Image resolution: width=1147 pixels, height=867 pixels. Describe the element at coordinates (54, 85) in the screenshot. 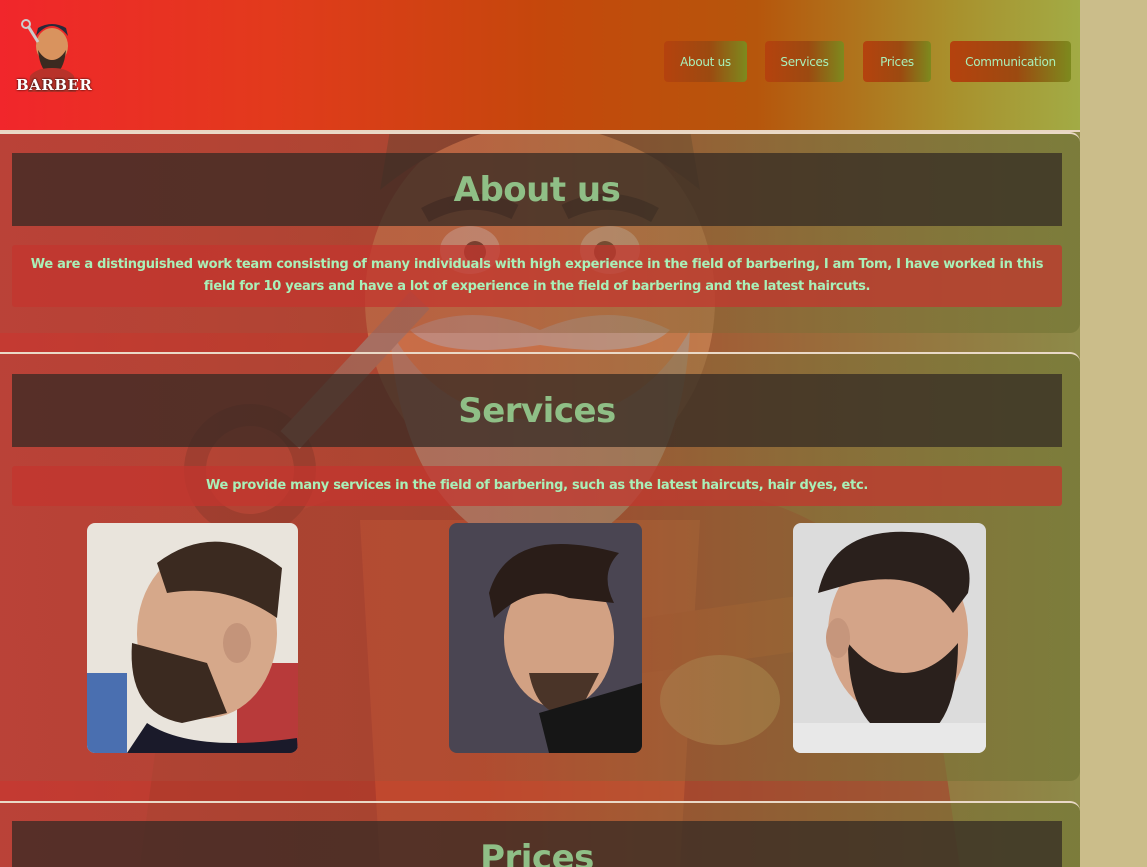

I see `logo-text: BARBER` at that location.